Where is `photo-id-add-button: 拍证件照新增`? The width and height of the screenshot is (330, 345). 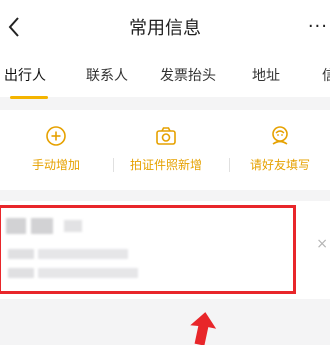
photo-id-add-button: 拍证件照新增 is located at coordinates (166, 150).